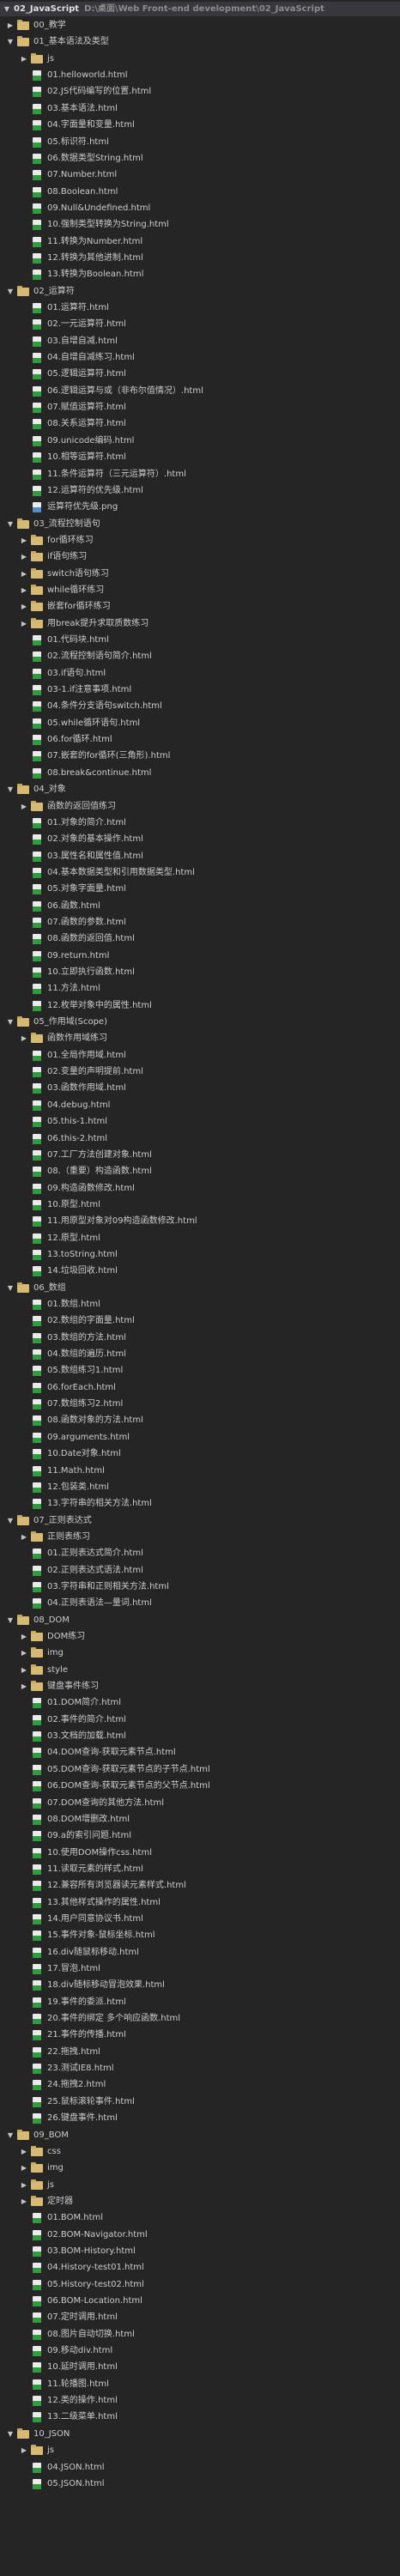  Describe the element at coordinates (200, 490) in the screenshot. I see `tree-file-row: 12.运算符的优先级.html` at that location.